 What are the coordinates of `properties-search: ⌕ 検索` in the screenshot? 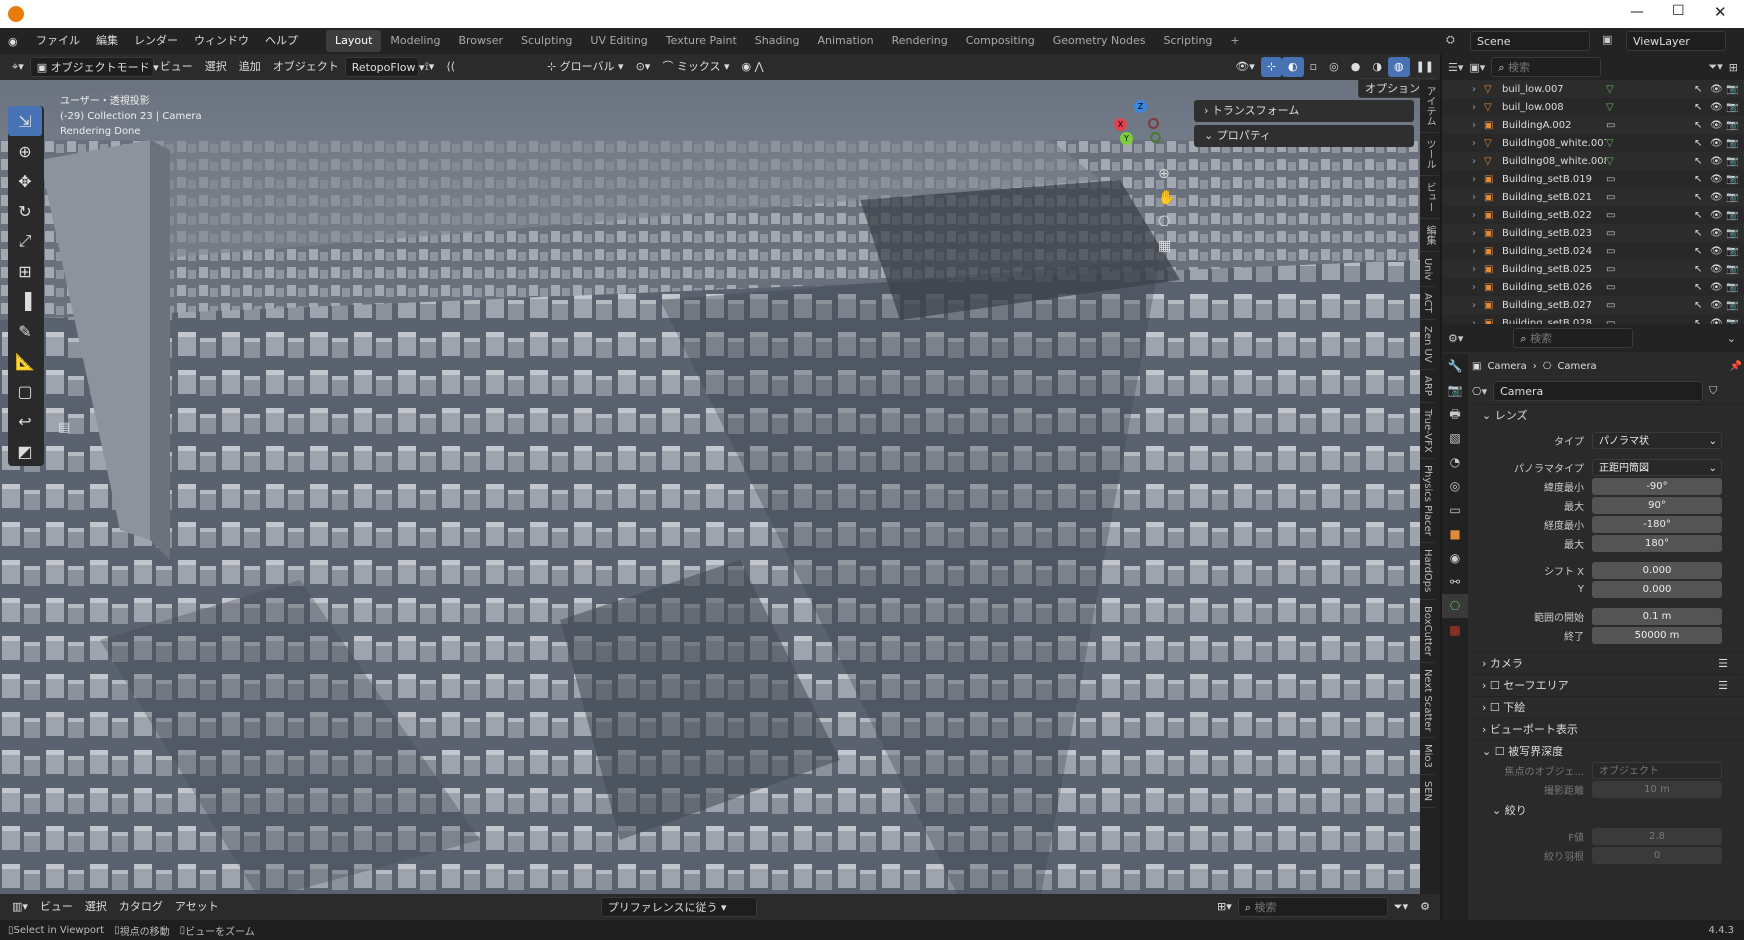 It's located at (1573, 338).